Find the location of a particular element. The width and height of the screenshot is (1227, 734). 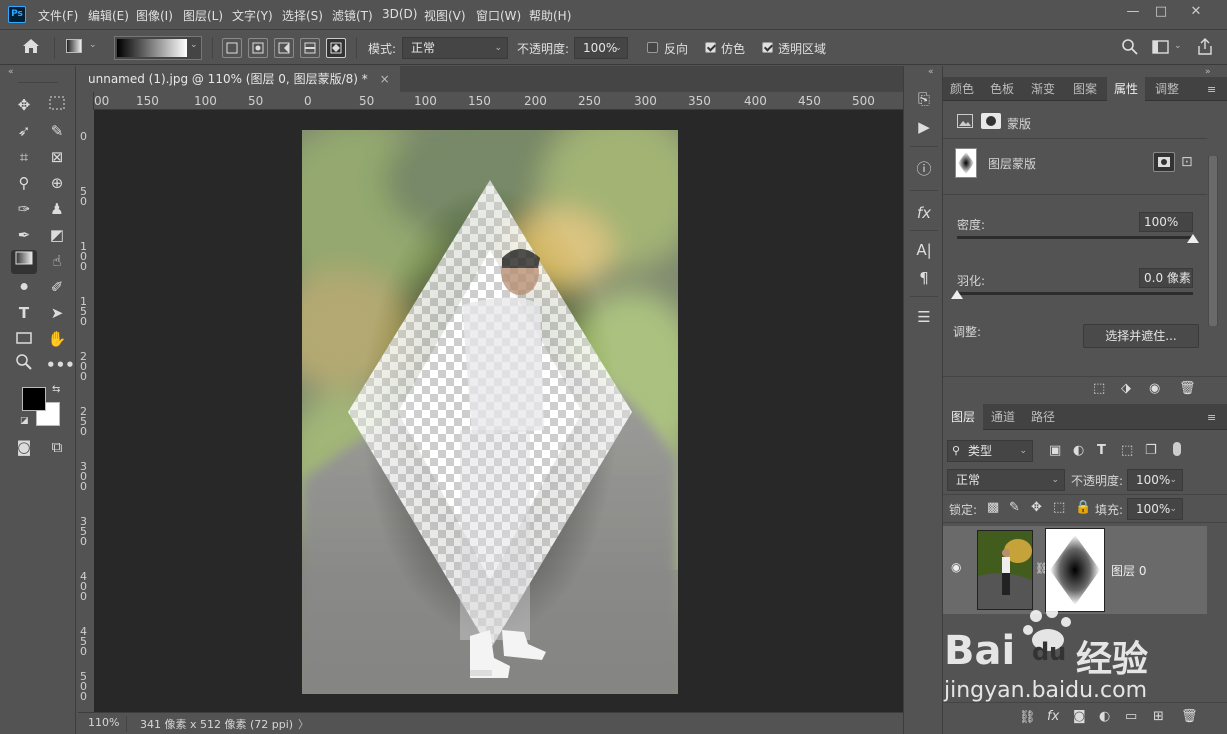

adjustment-layer-icon: ◐ is located at coordinates (1104, 716).